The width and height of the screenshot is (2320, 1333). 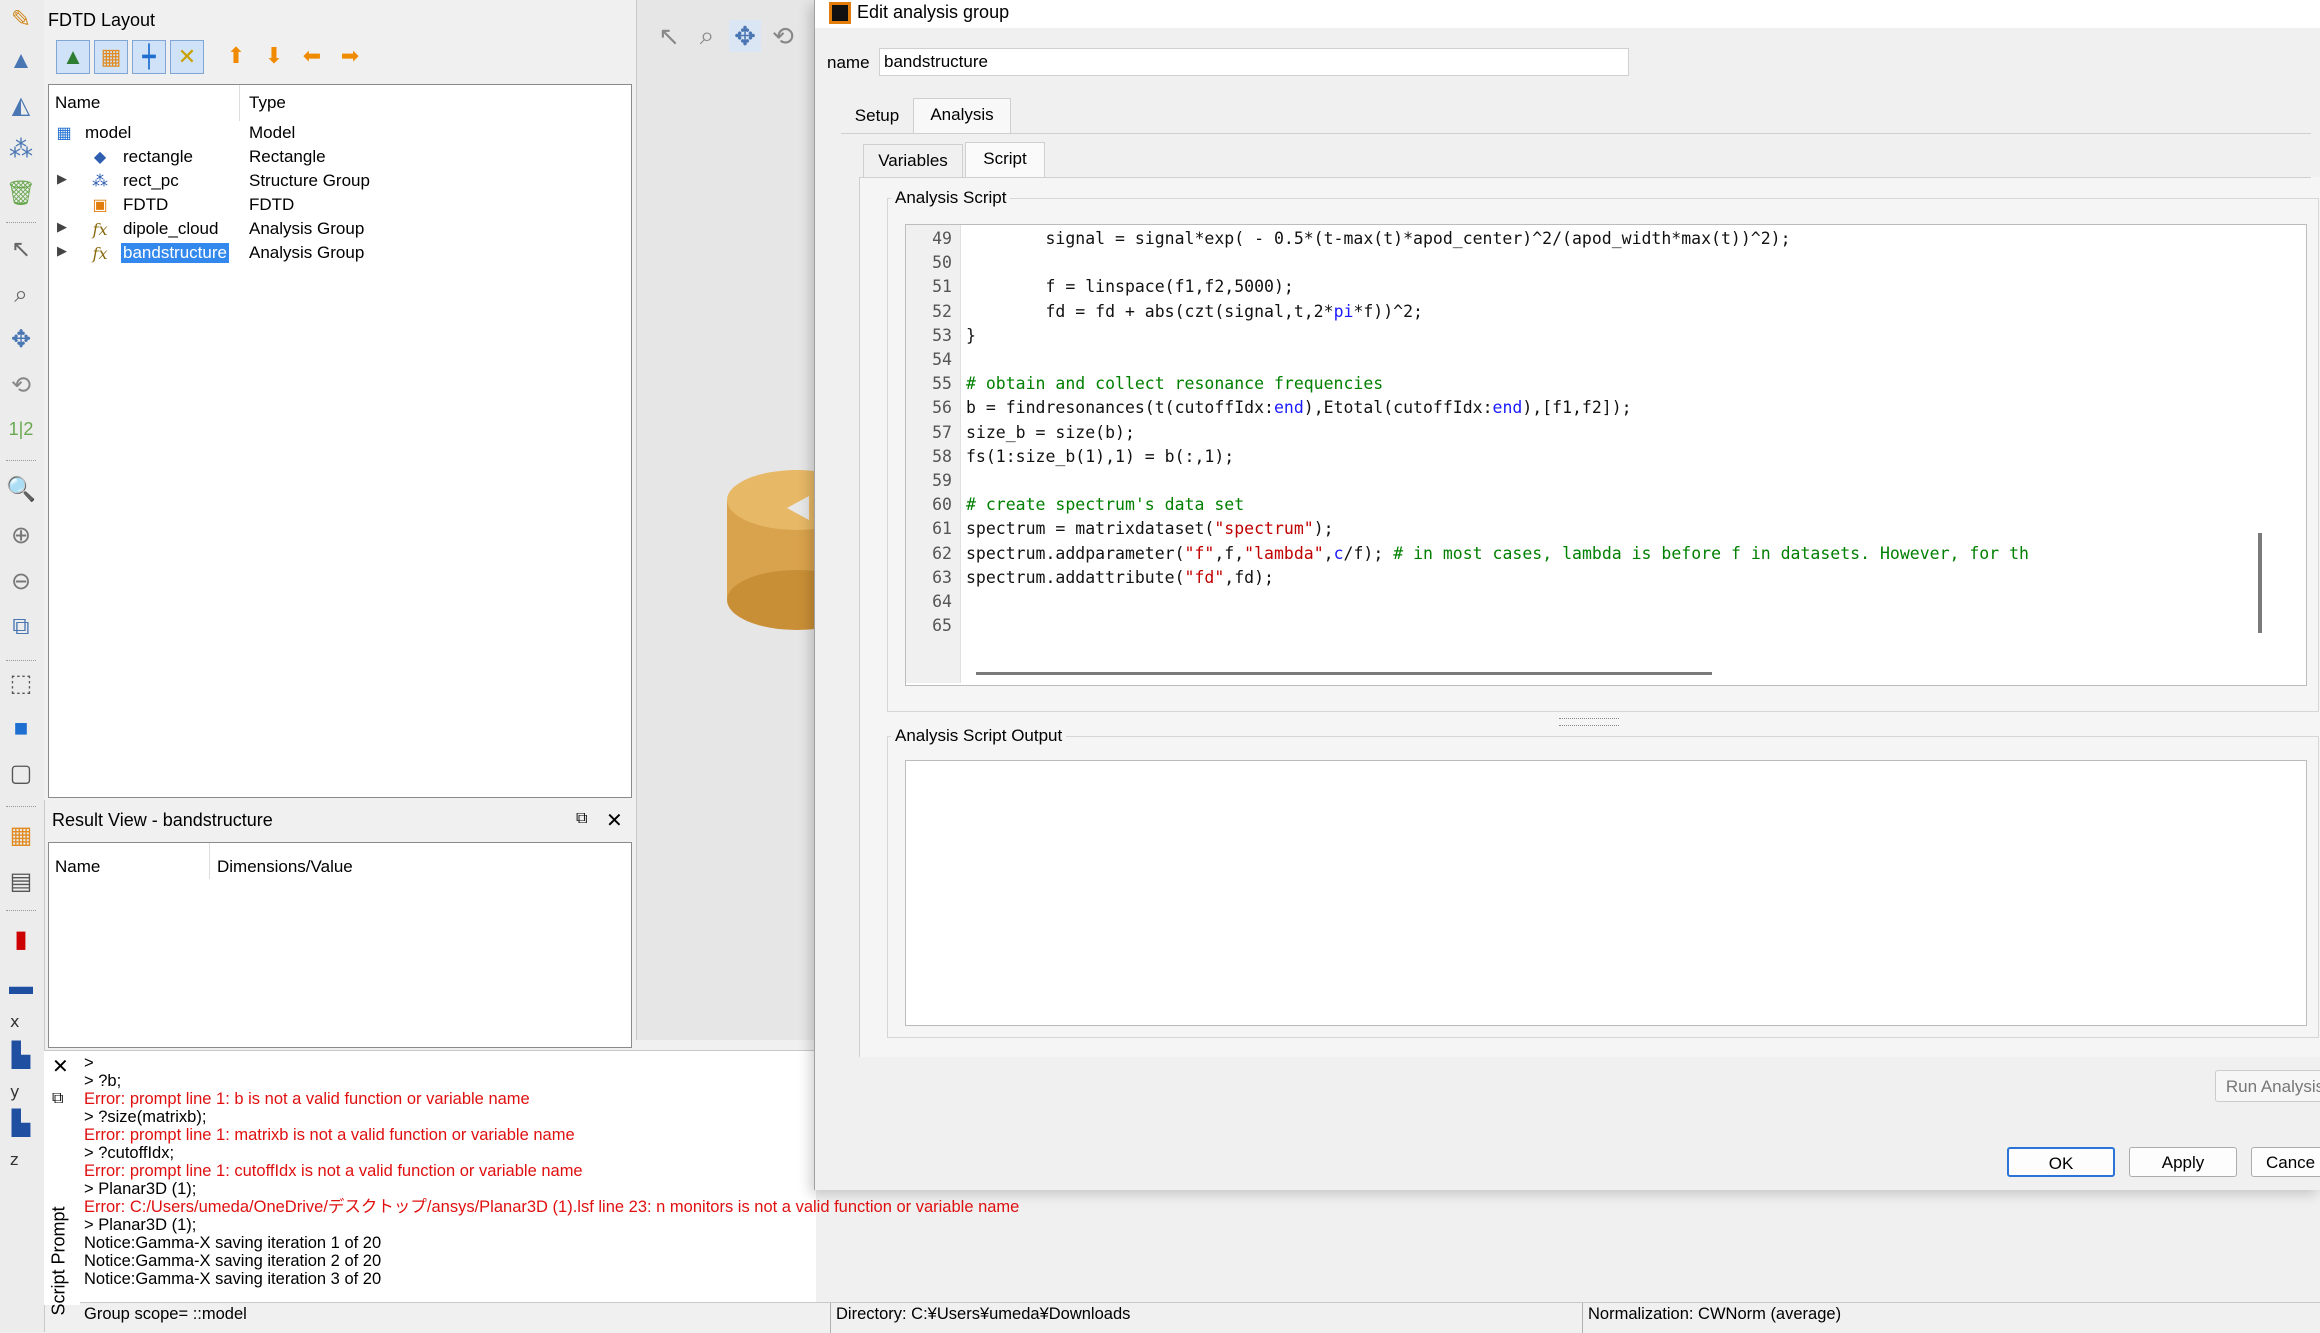 I want to click on tree-row-model: ▦ model Model, so click(x=339, y=133).